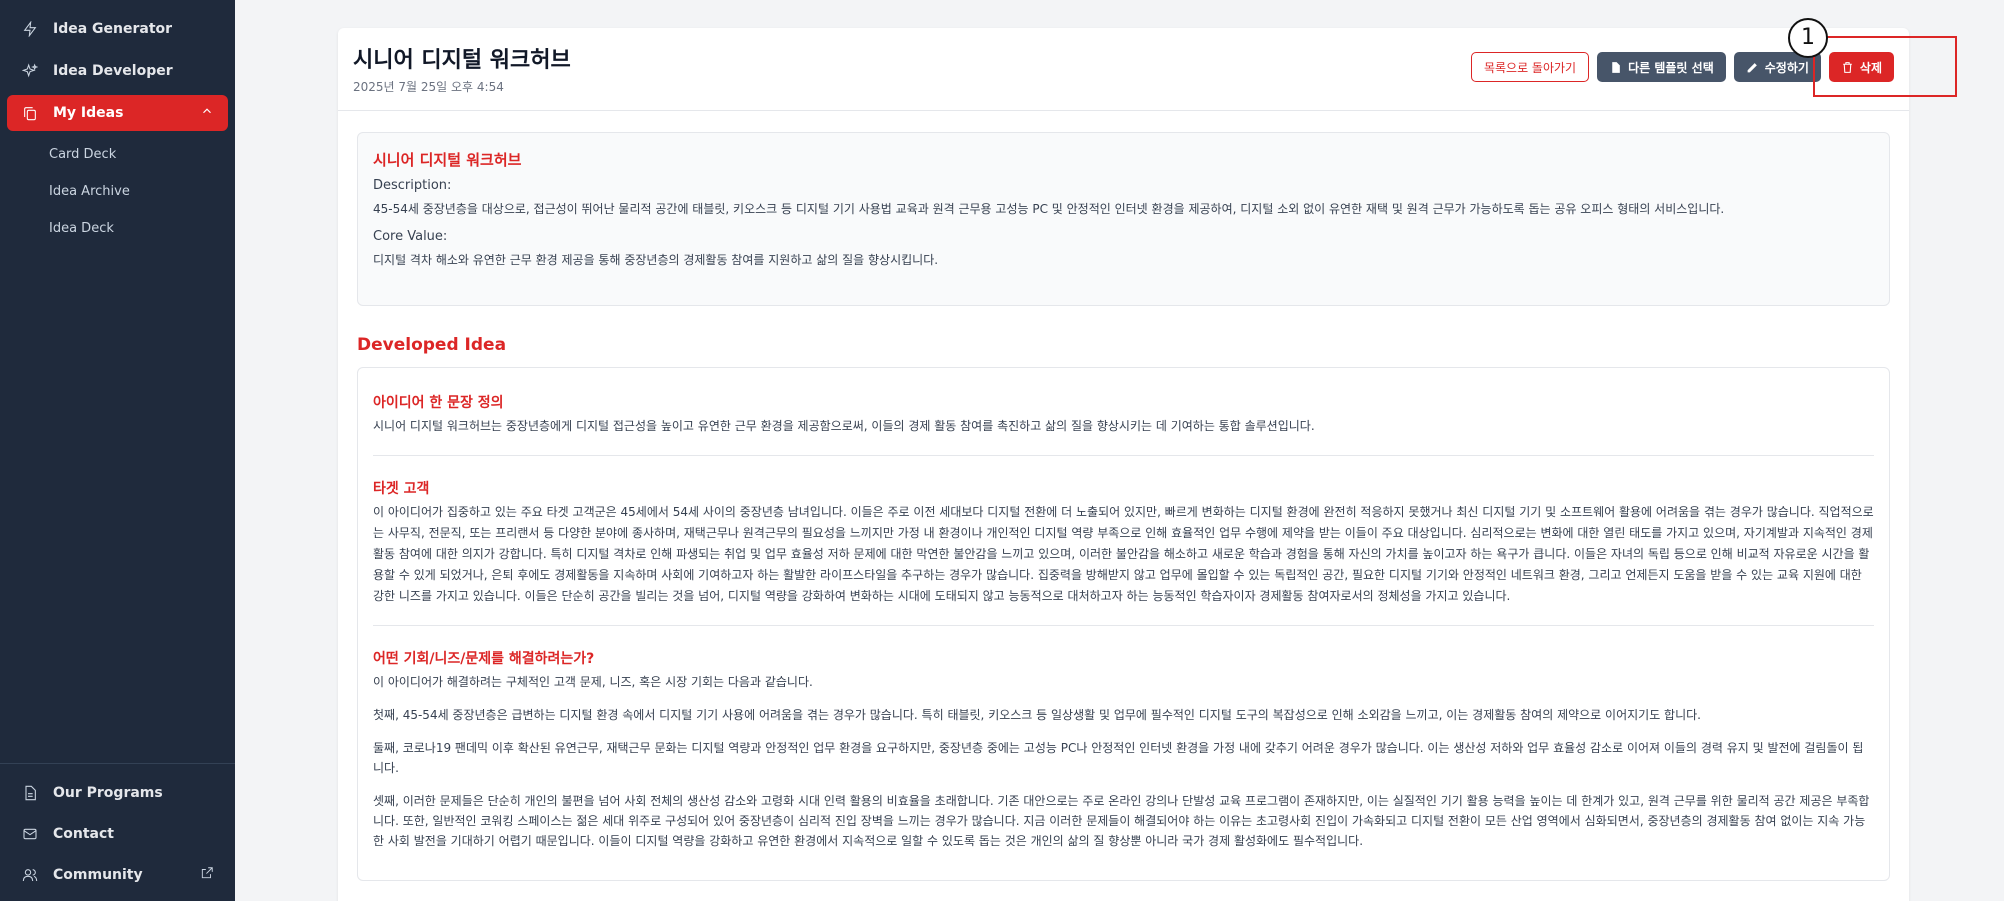 The width and height of the screenshot is (2004, 901). Describe the element at coordinates (207, 113) in the screenshot. I see `chevron-up-icon` at that location.